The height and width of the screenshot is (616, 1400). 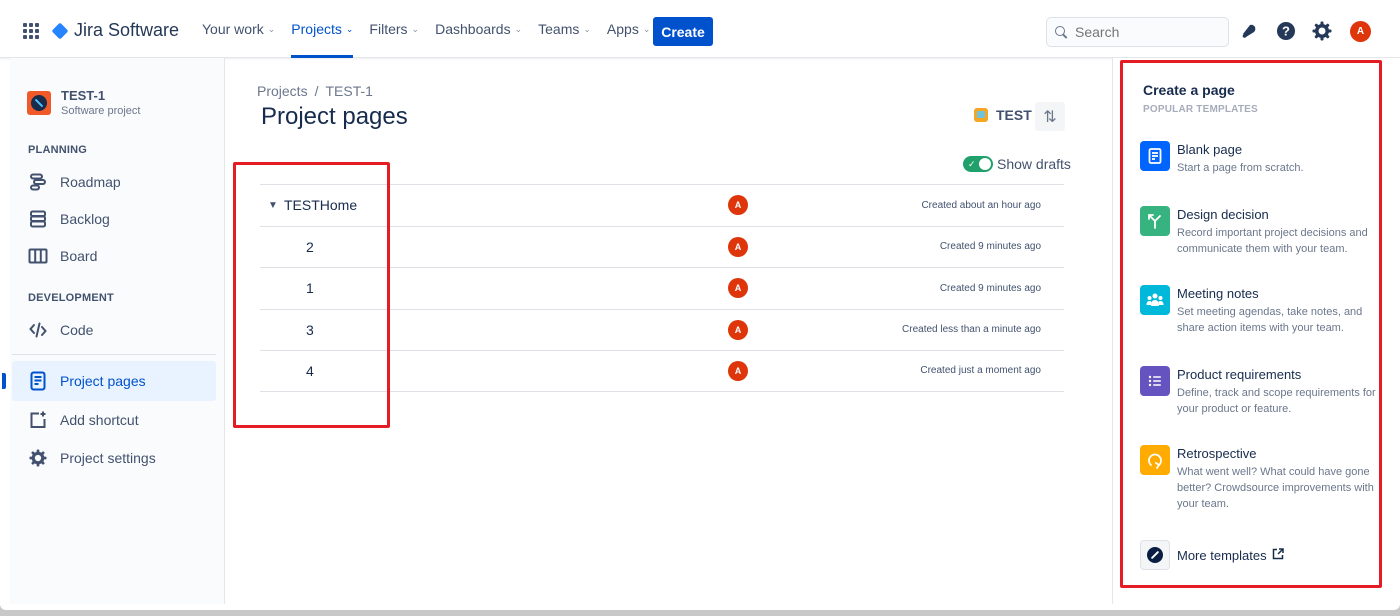 What do you see at coordinates (662, 329) in the screenshot?
I see `page-row: 3 A Created less than a minute ago` at bounding box center [662, 329].